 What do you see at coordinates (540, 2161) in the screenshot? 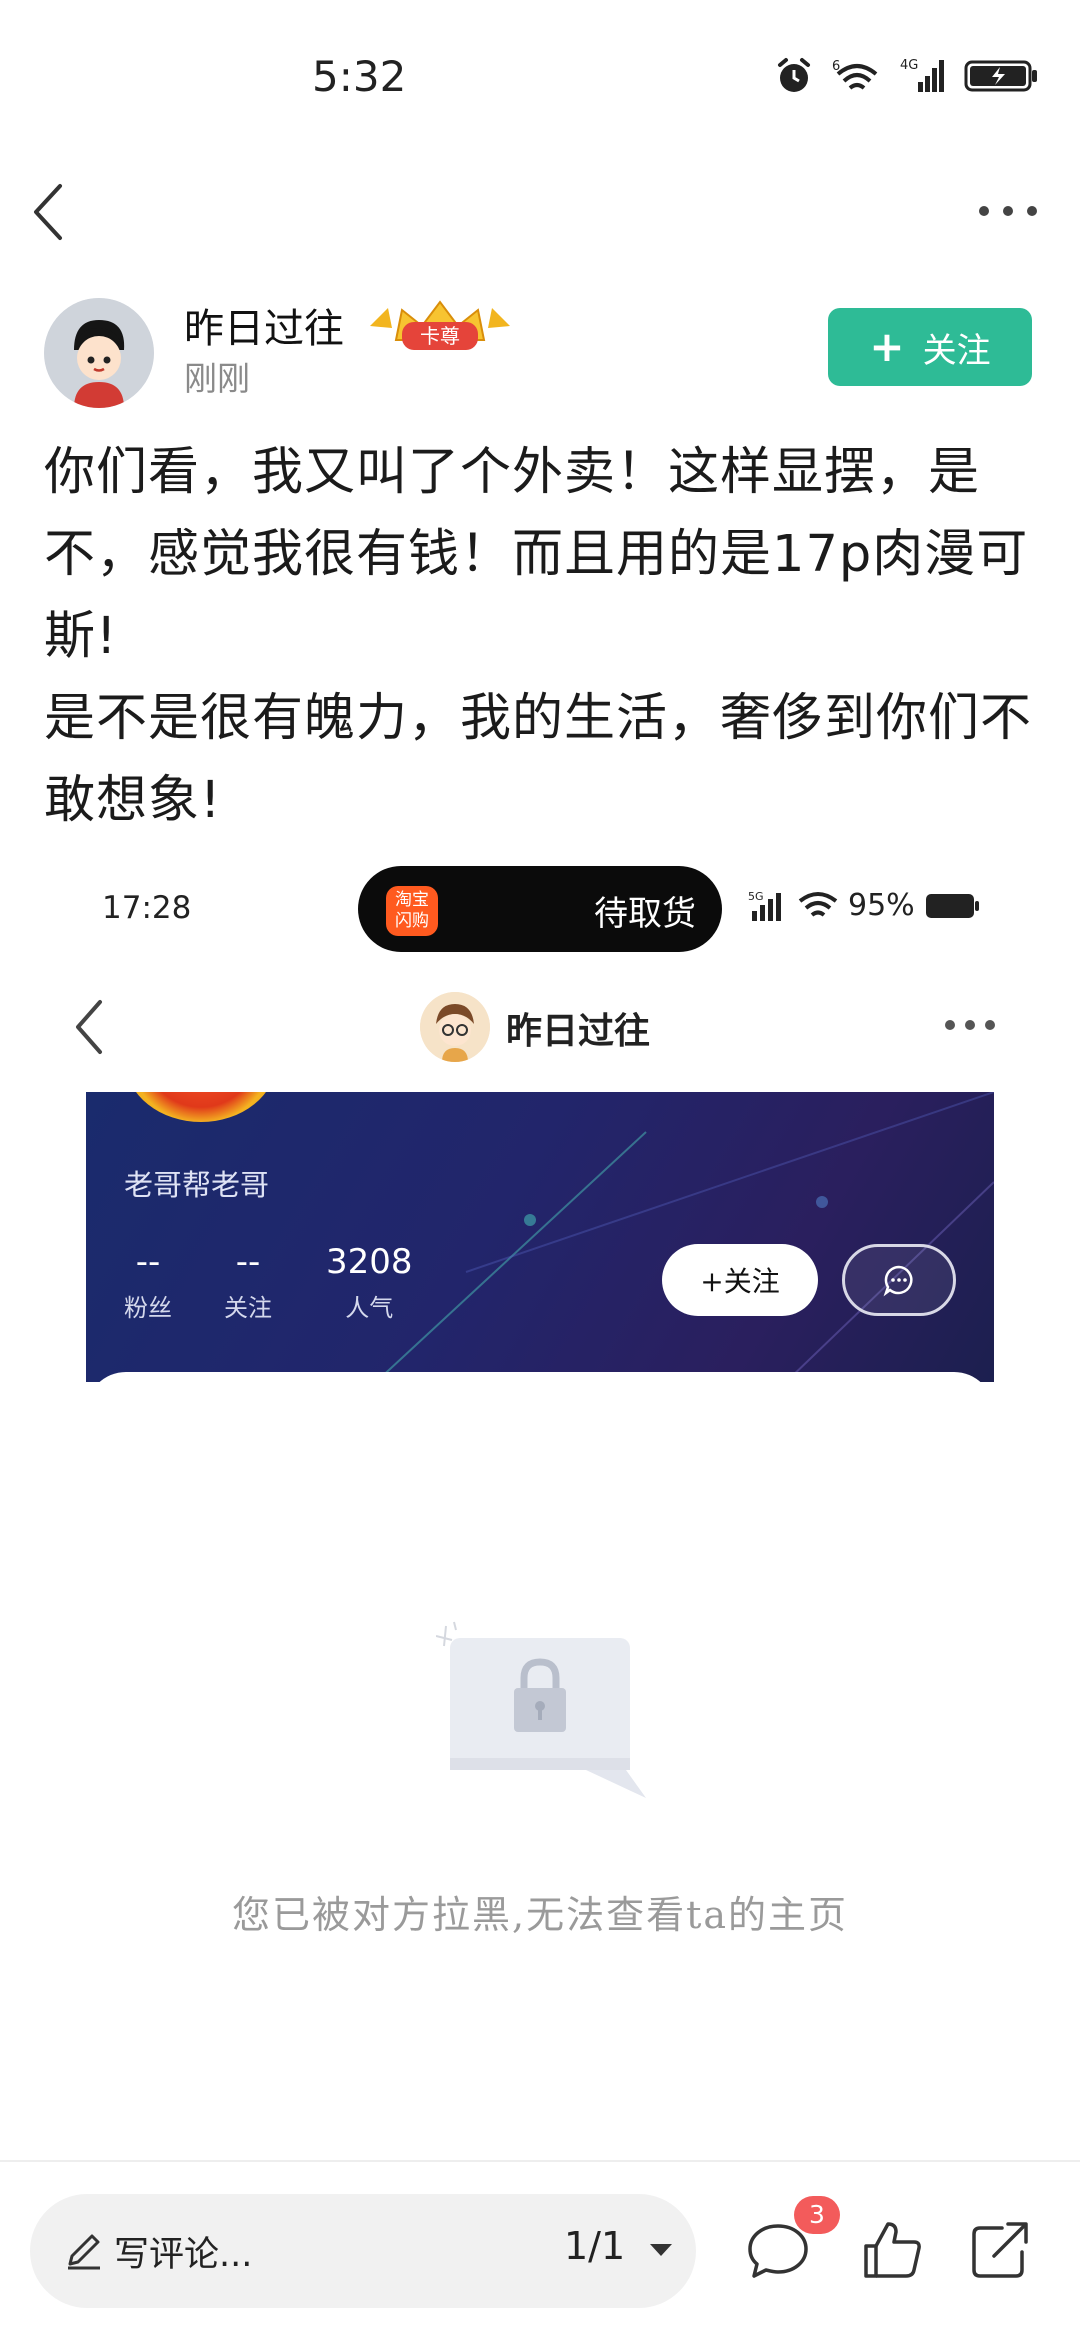
I see `bottom-divider` at bounding box center [540, 2161].